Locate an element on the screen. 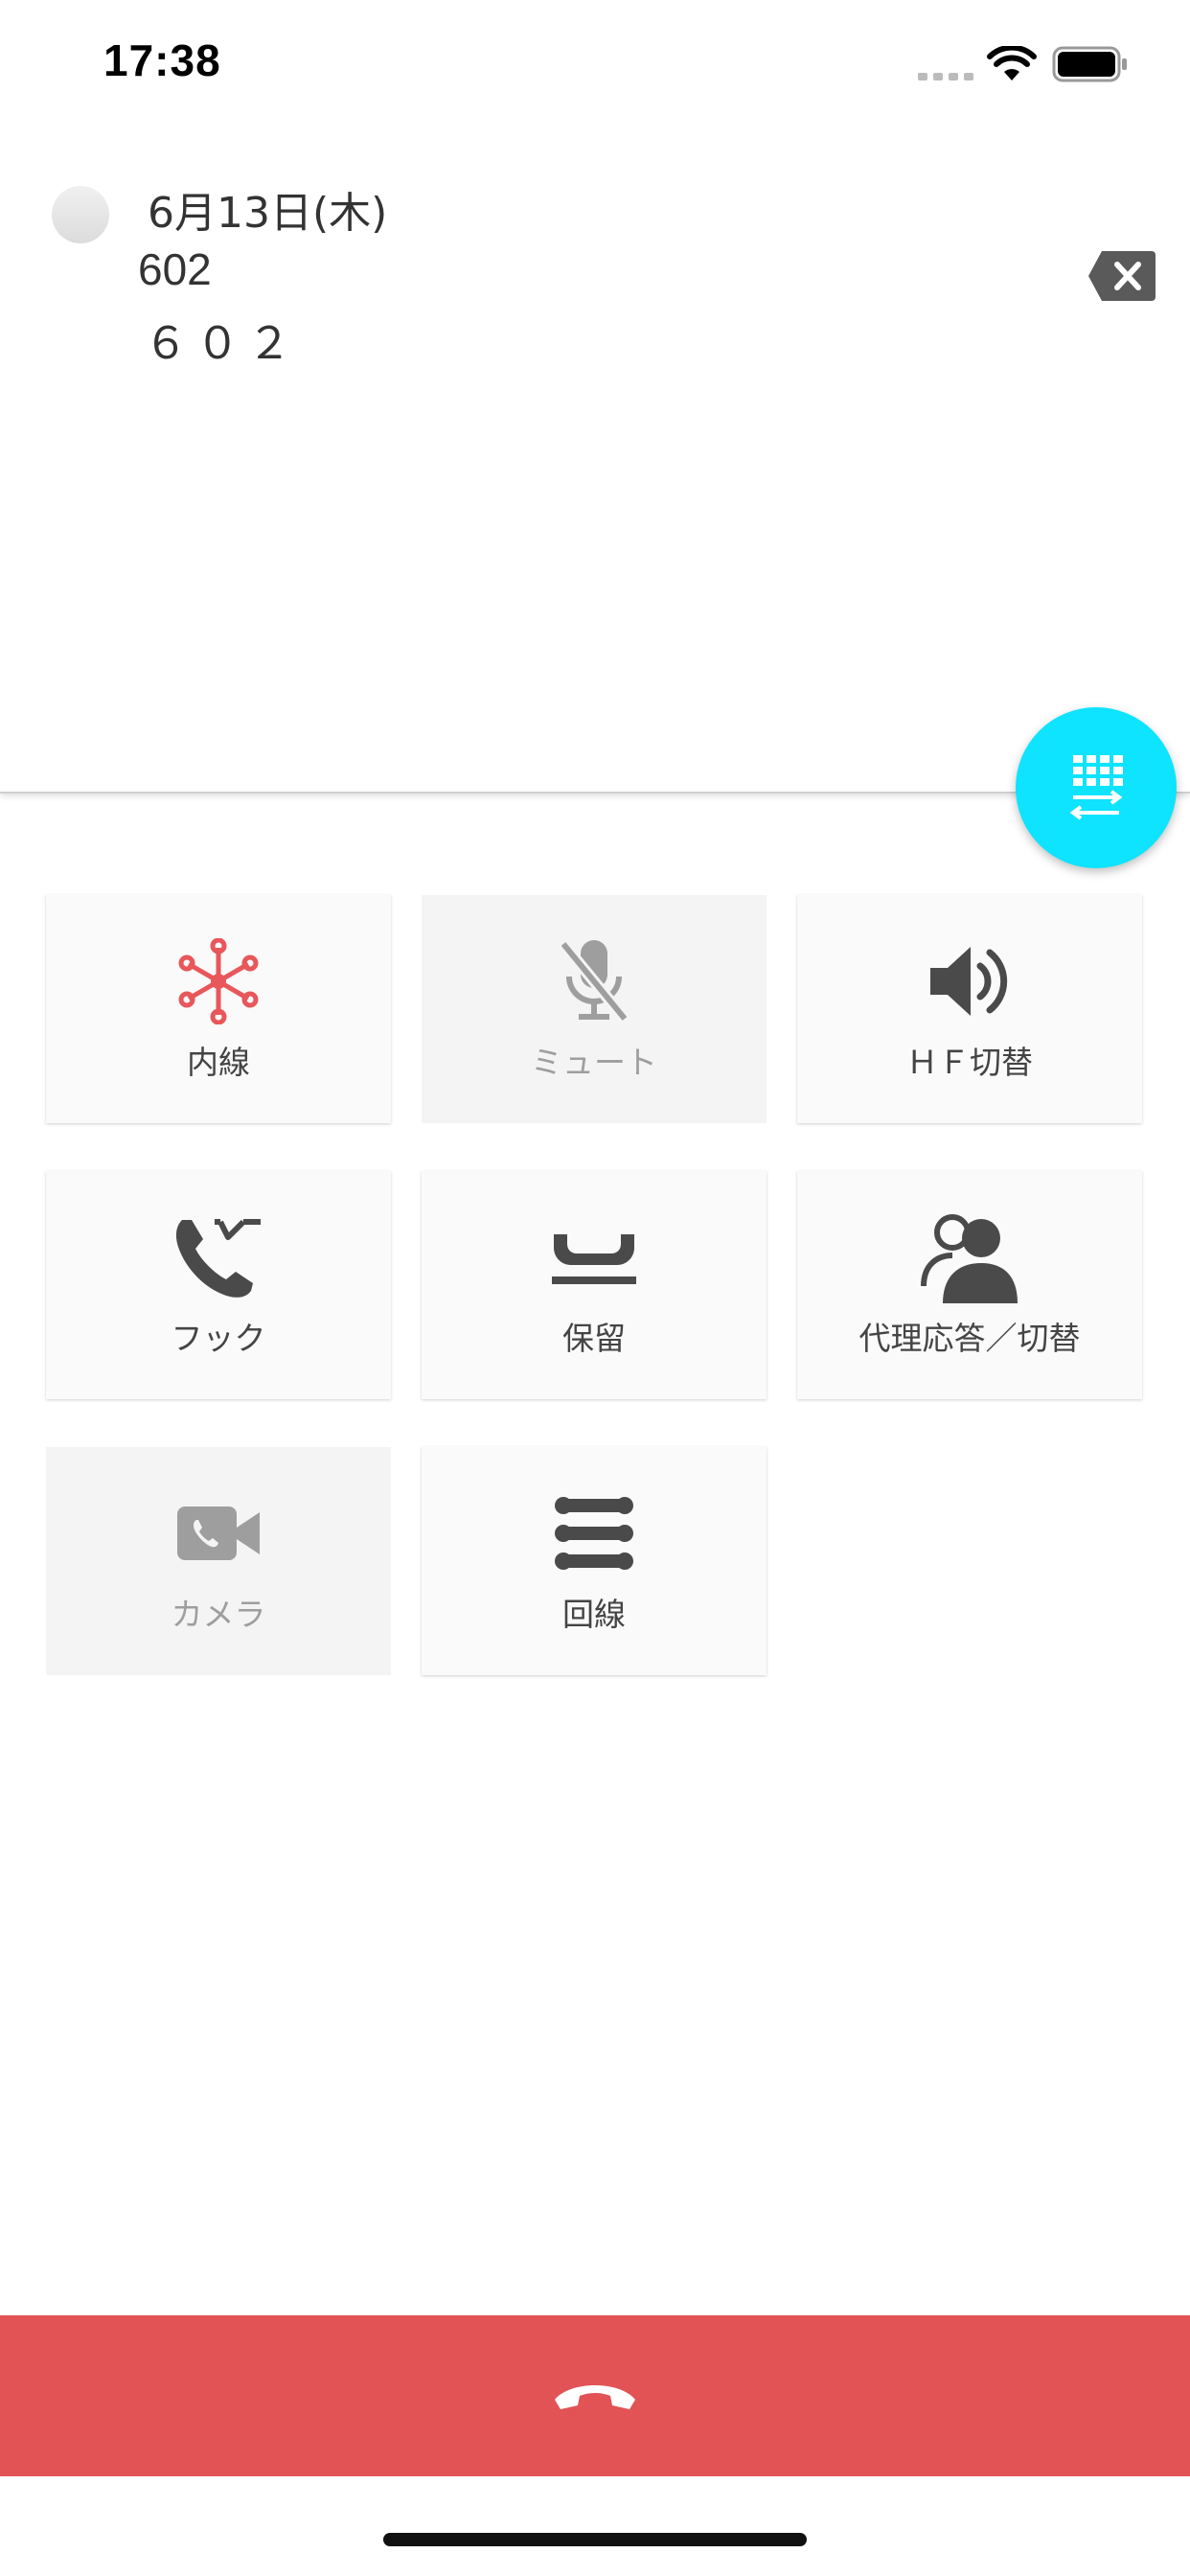 Image resolution: width=1190 pixels, height=2576 pixels. pickup-users-icon is located at coordinates (969, 1258).